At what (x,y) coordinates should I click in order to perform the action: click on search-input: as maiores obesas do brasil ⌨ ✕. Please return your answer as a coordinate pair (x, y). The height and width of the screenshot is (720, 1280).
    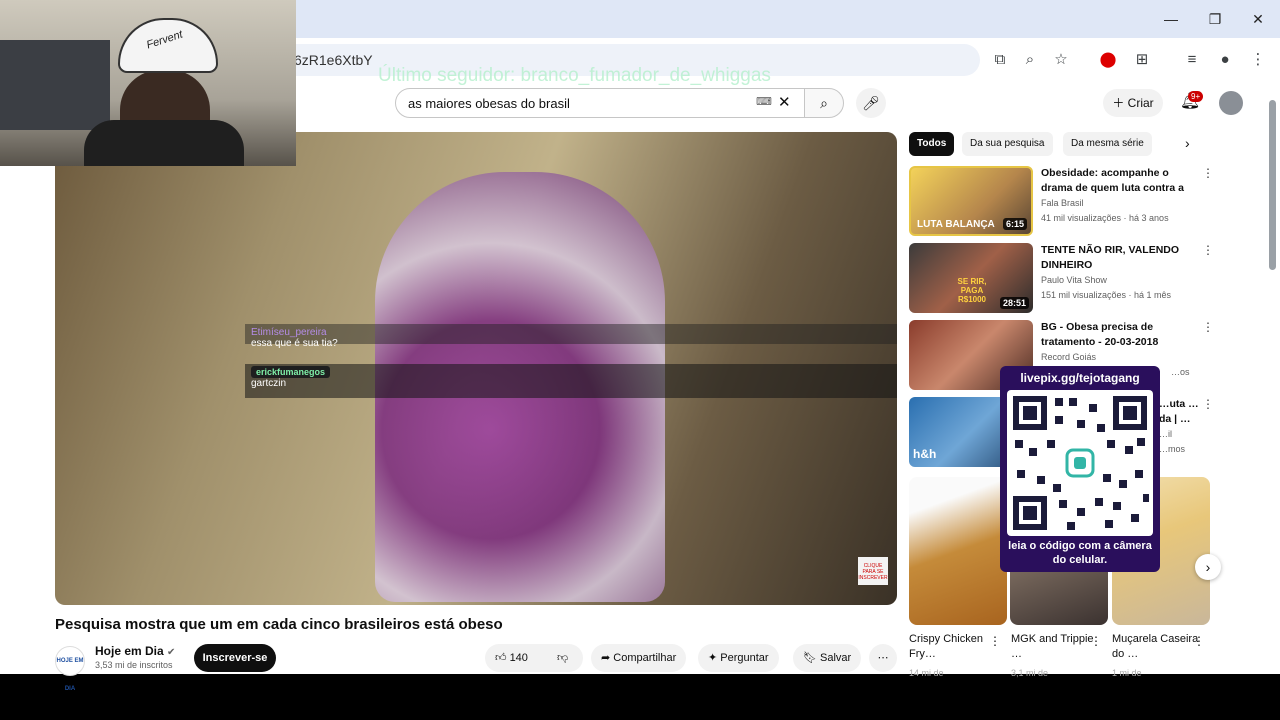
    Looking at the image, I should click on (600, 103).